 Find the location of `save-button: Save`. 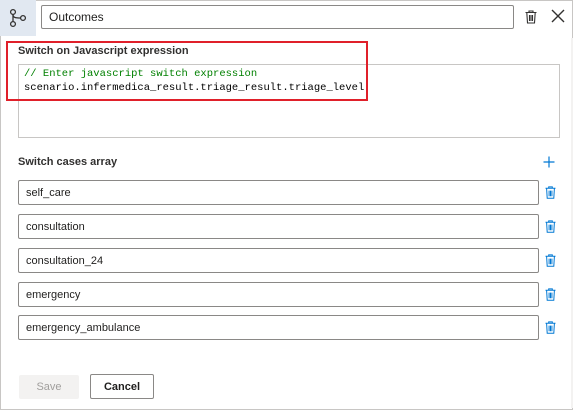

save-button: Save is located at coordinates (49, 387).